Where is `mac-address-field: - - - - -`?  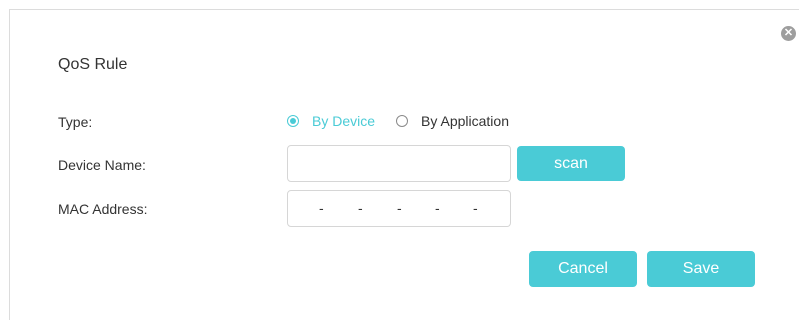
mac-address-field: - - - - - is located at coordinates (399, 208).